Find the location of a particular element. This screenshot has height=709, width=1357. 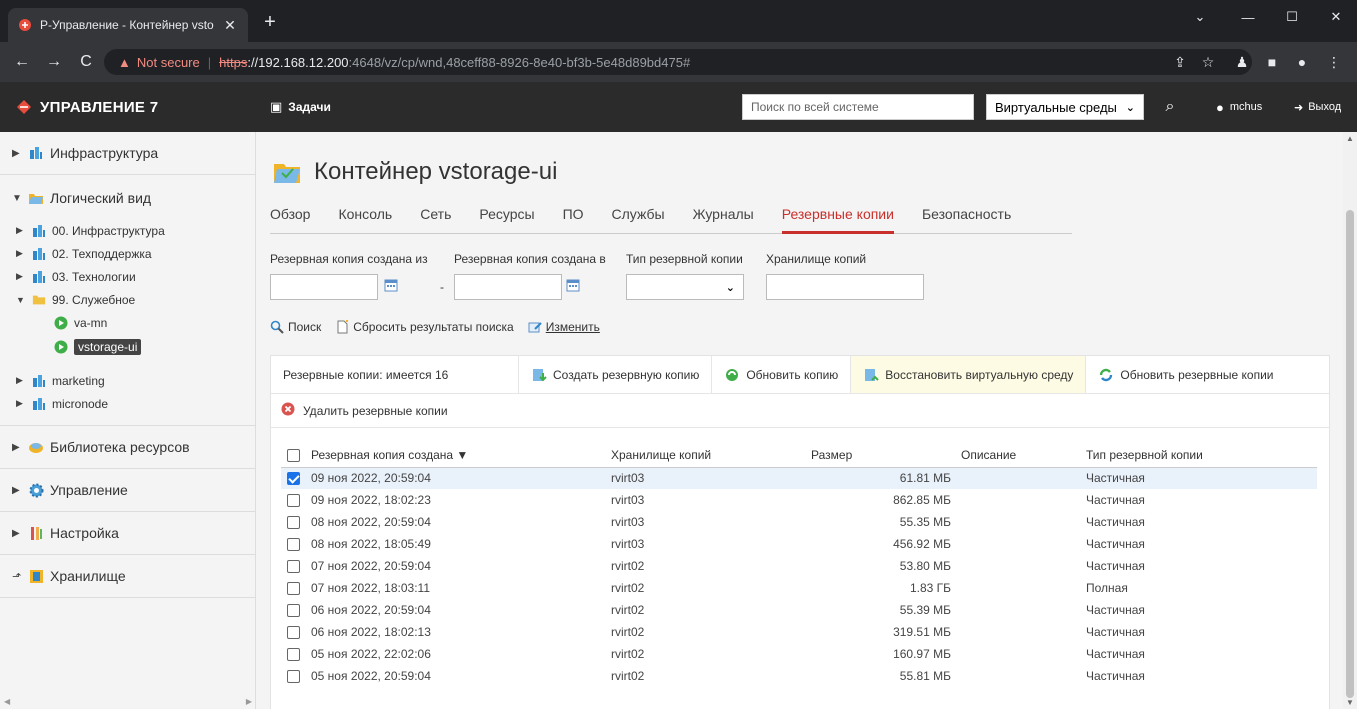

sidebar-item-settings: ▶ Настройка is located at coordinates (127, 533).